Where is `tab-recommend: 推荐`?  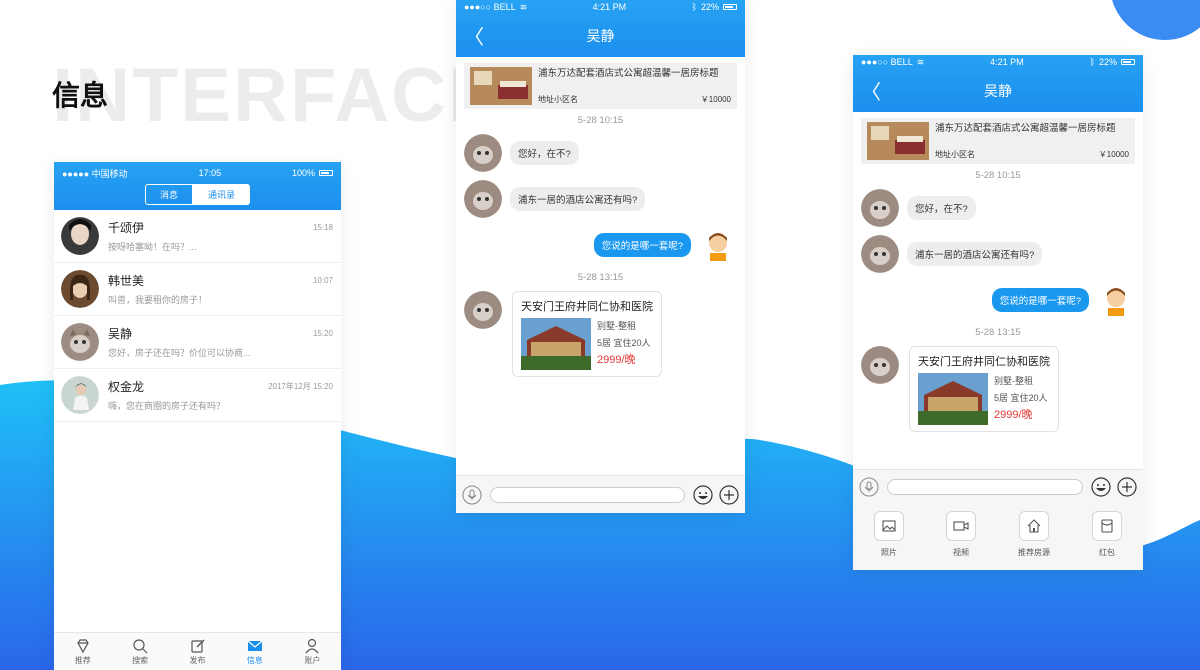 tab-recommend: 推荐 is located at coordinates (82, 651).